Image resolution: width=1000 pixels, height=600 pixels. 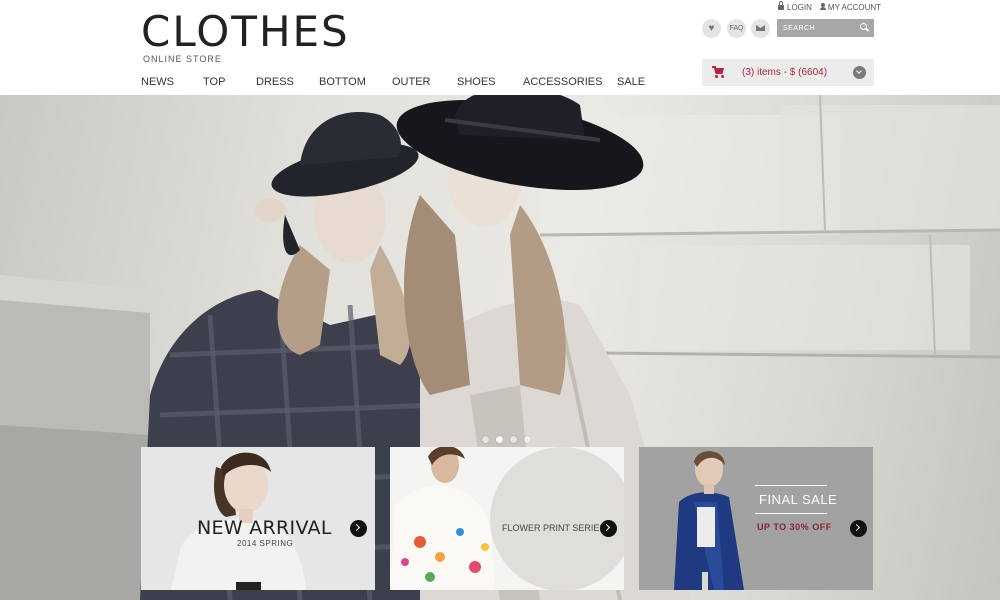 What do you see at coordinates (275, 82) in the screenshot?
I see `nav-item-dress: DRESS` at bounding box center [275, 82].